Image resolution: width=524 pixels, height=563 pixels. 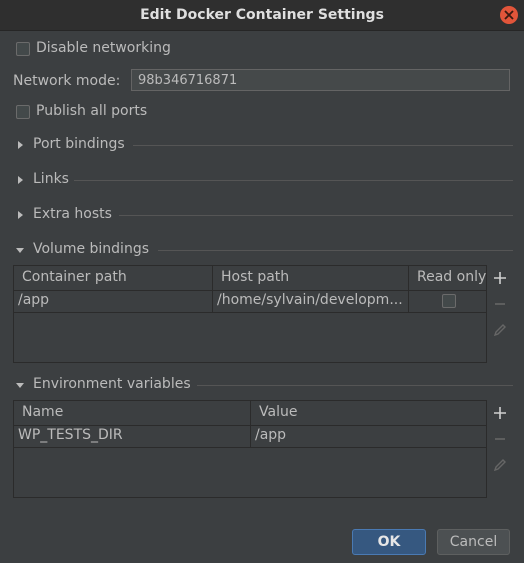 I want to click on remove-volume-button, so click(x=500, y=304).